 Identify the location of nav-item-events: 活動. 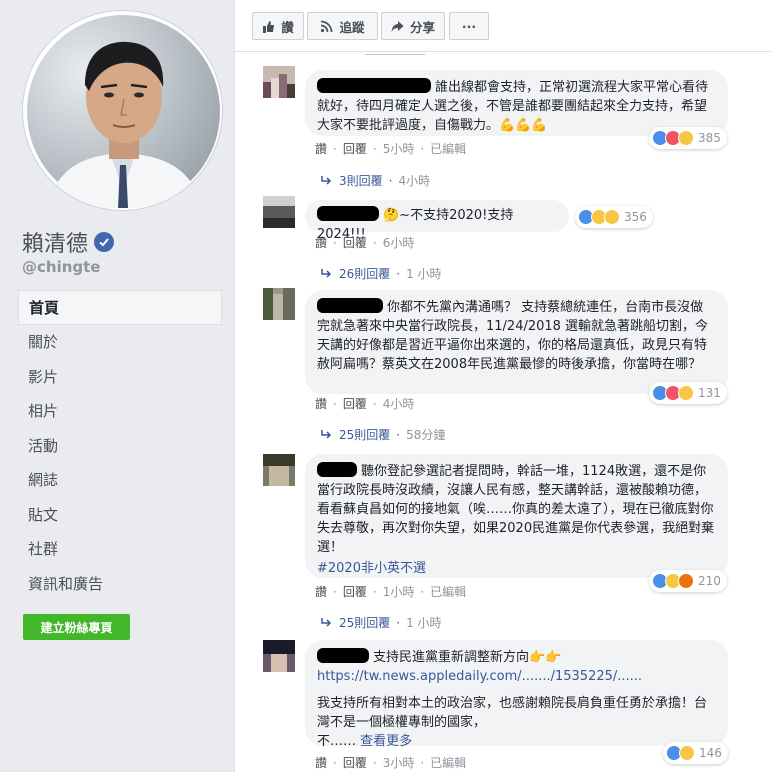
(120, 445).